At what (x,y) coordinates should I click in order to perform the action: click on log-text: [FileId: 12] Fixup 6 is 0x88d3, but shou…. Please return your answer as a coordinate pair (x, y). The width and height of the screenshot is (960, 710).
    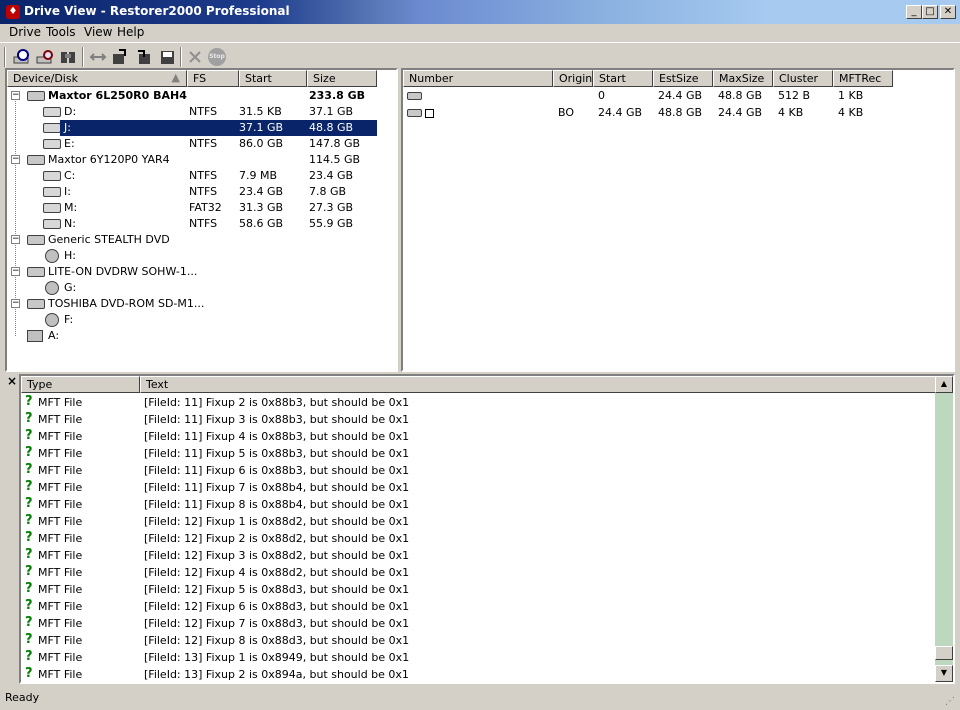
    Looking at the image, I should click on (277, 606).